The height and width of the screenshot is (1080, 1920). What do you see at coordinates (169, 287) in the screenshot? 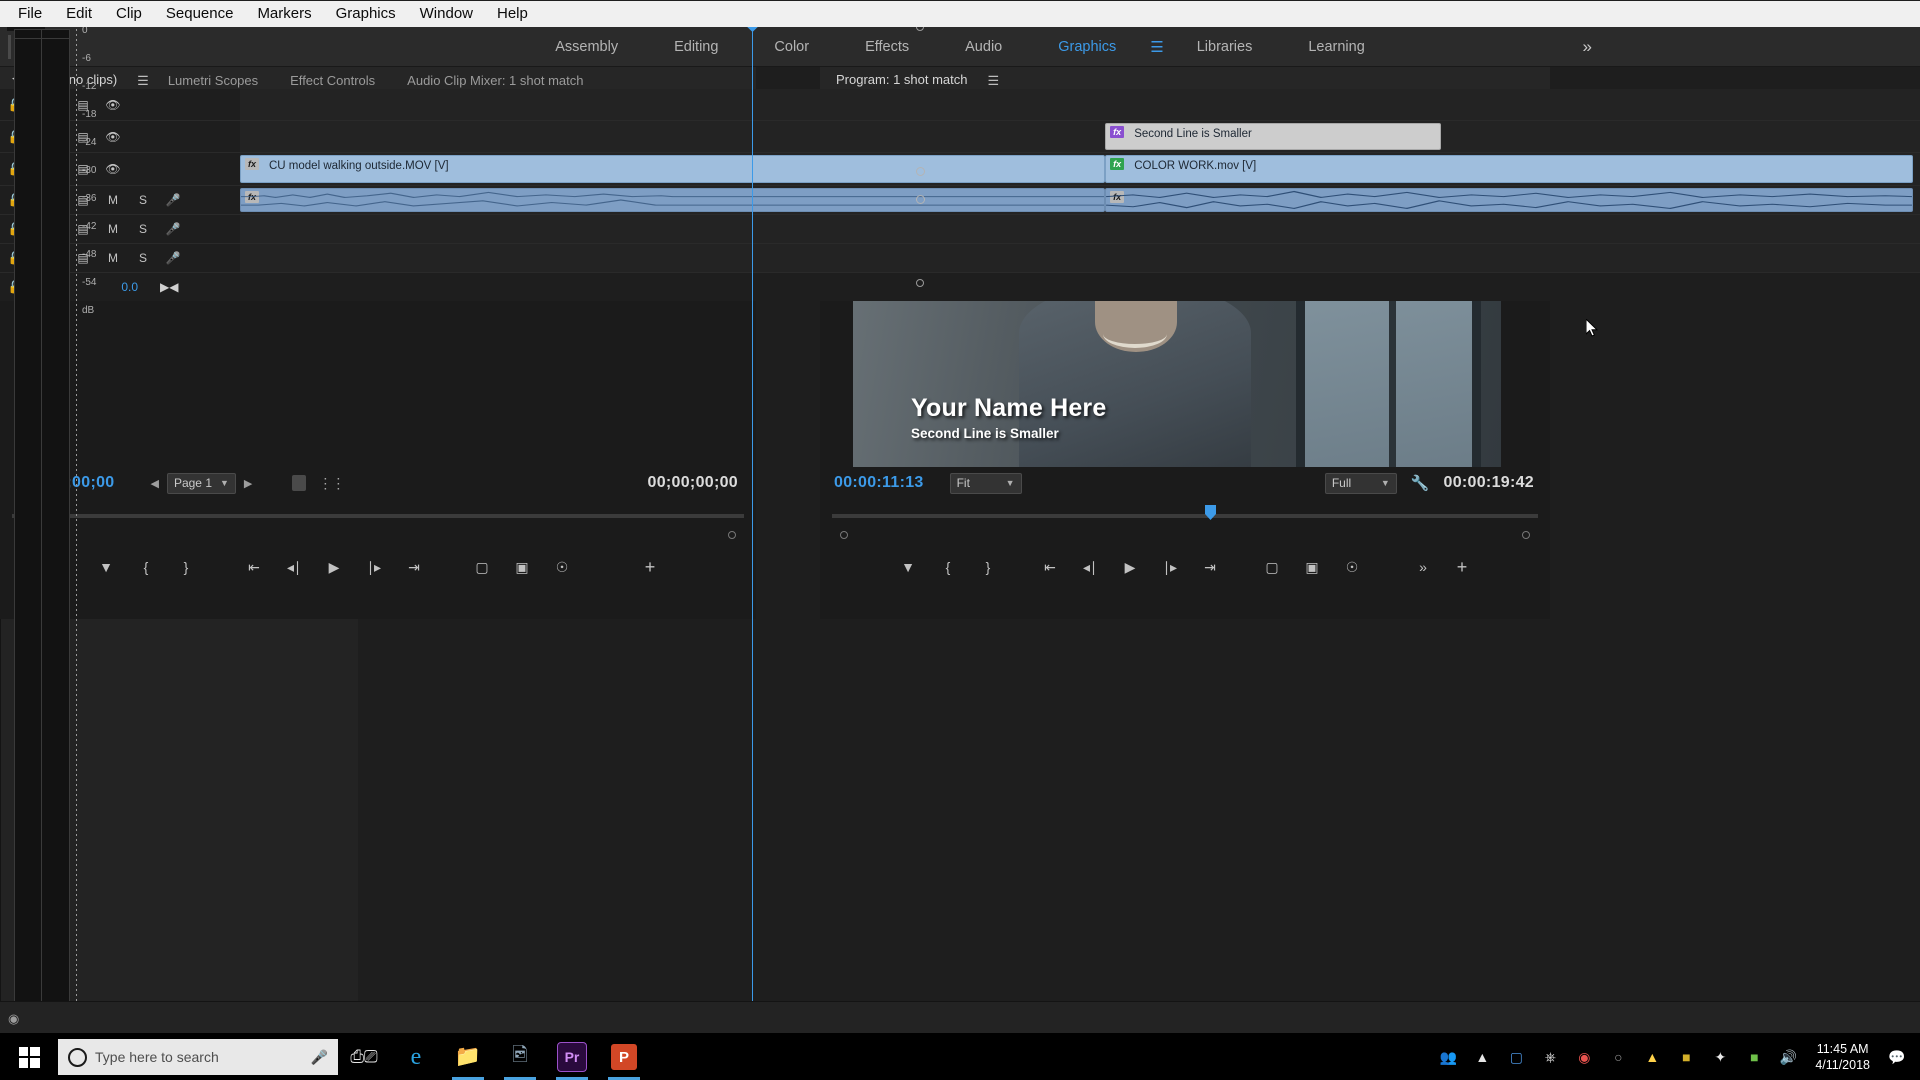
I see `pan-icon: ▶◀` at bounding box center [169, 287].